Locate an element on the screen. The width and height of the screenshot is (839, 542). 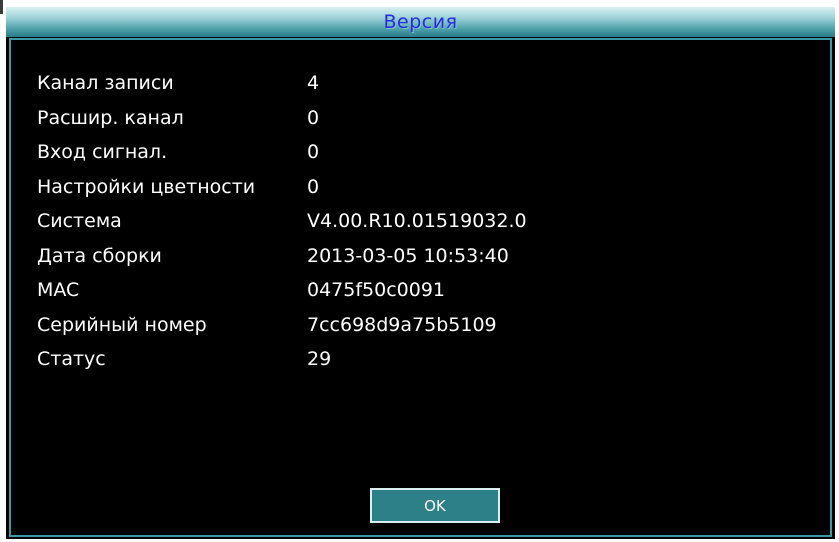
info-label: Серийный номер is located at coordinates (122, 324).